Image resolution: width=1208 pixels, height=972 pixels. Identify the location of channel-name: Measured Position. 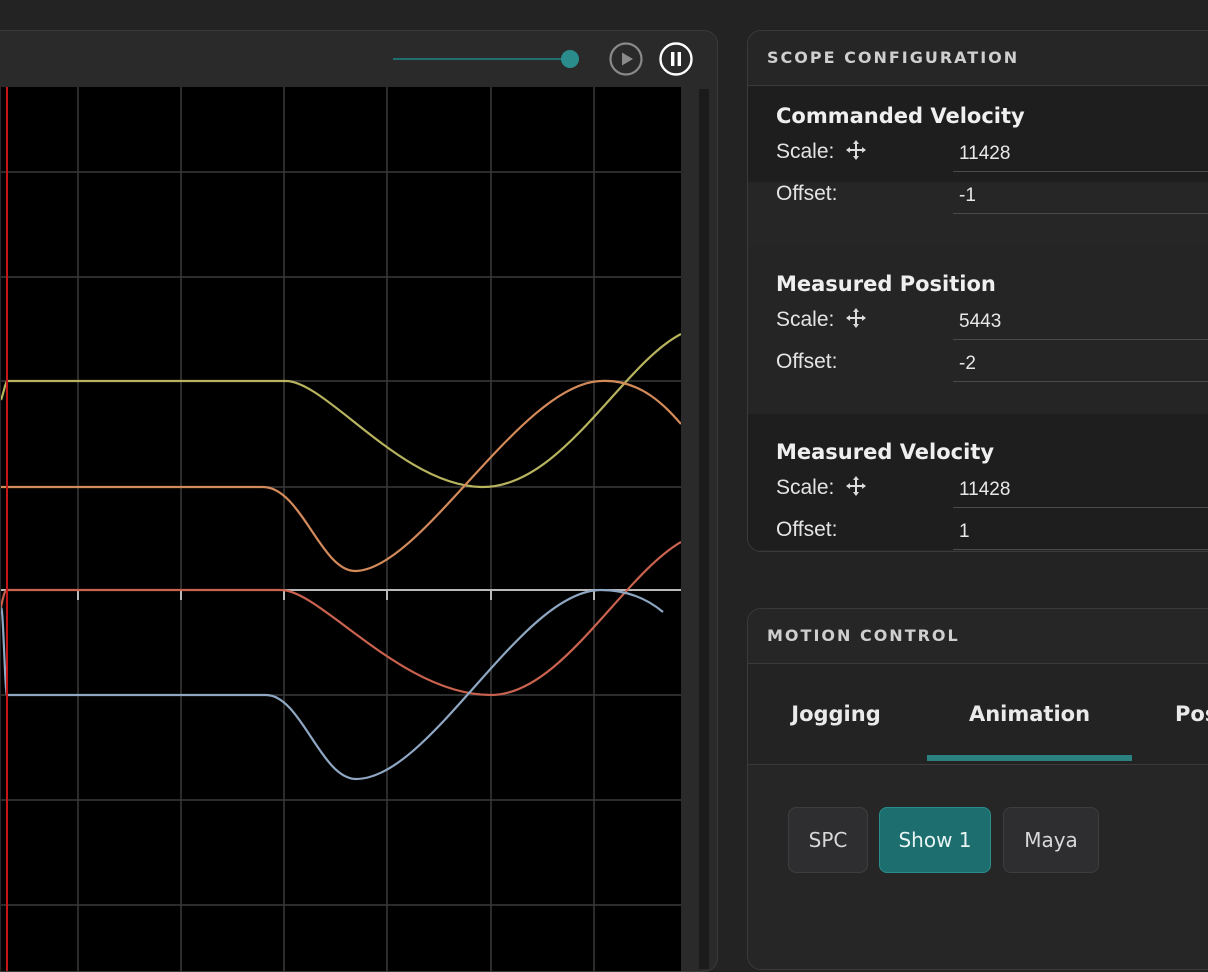
(886, 284).